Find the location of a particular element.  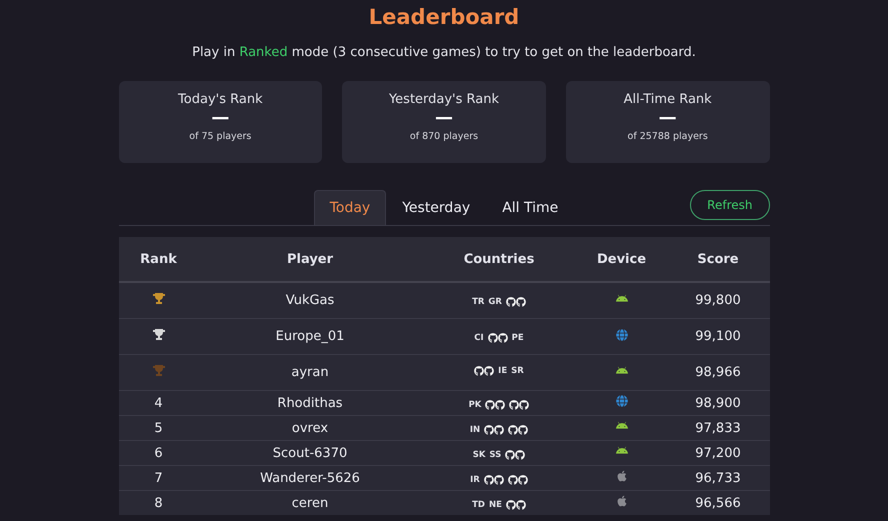

country-code: GR is located at coordinates (495, 302).